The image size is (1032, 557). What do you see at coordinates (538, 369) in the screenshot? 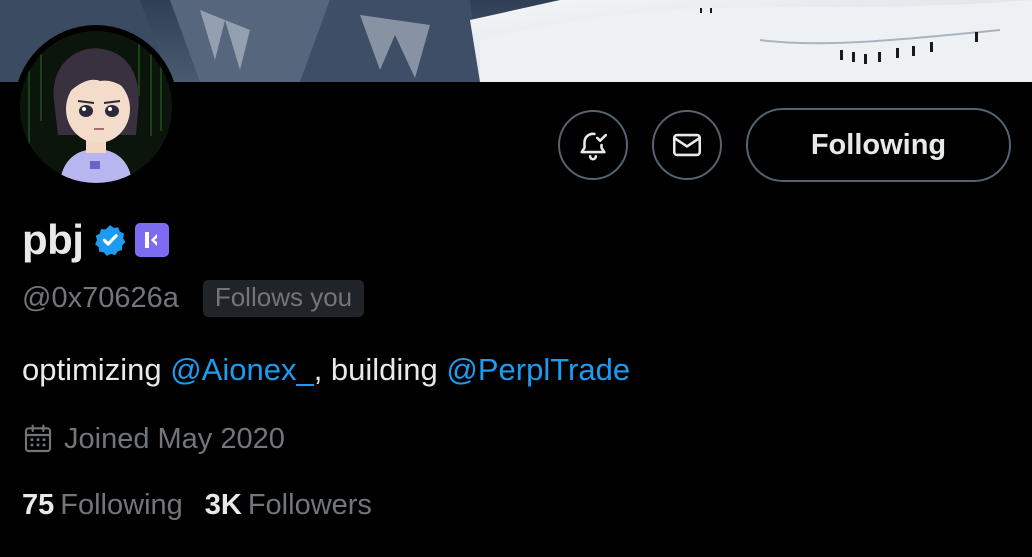
I see `bio-mention-link: @PerplTrade` at bounding box center [538, 369].